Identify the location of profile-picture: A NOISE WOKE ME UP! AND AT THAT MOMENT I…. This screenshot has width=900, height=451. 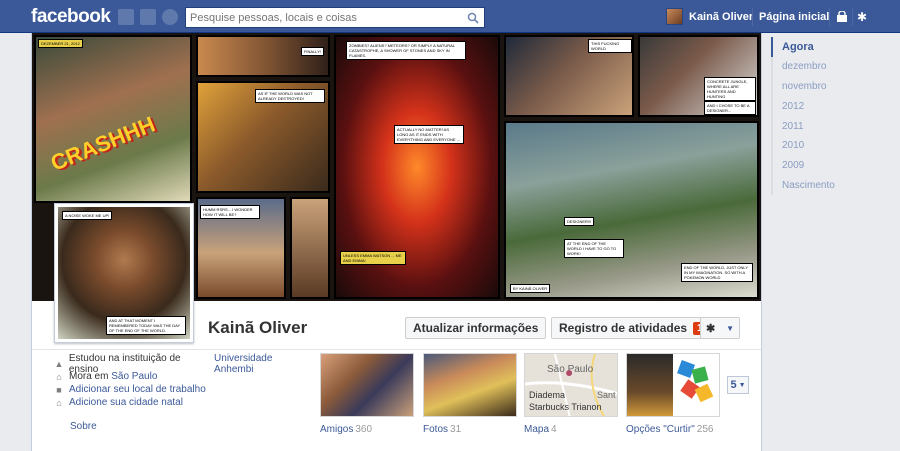
(124, 273).